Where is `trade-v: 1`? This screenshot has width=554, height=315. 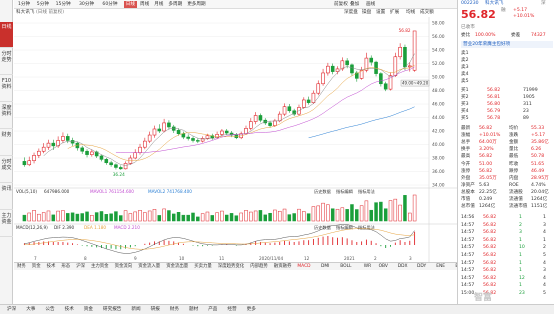
trade-v: 1 is located at coordinates (520, 271).